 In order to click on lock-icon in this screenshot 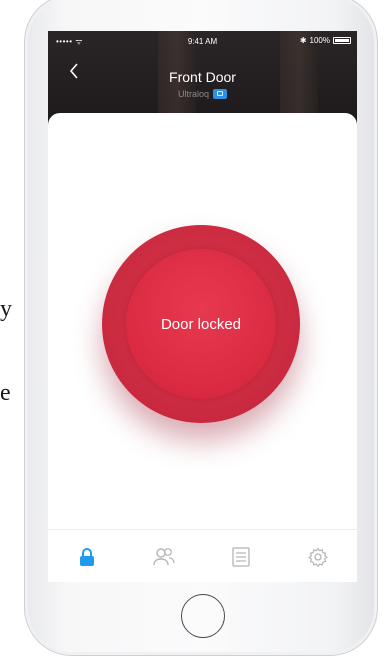, I will do `click(86, 556)`.